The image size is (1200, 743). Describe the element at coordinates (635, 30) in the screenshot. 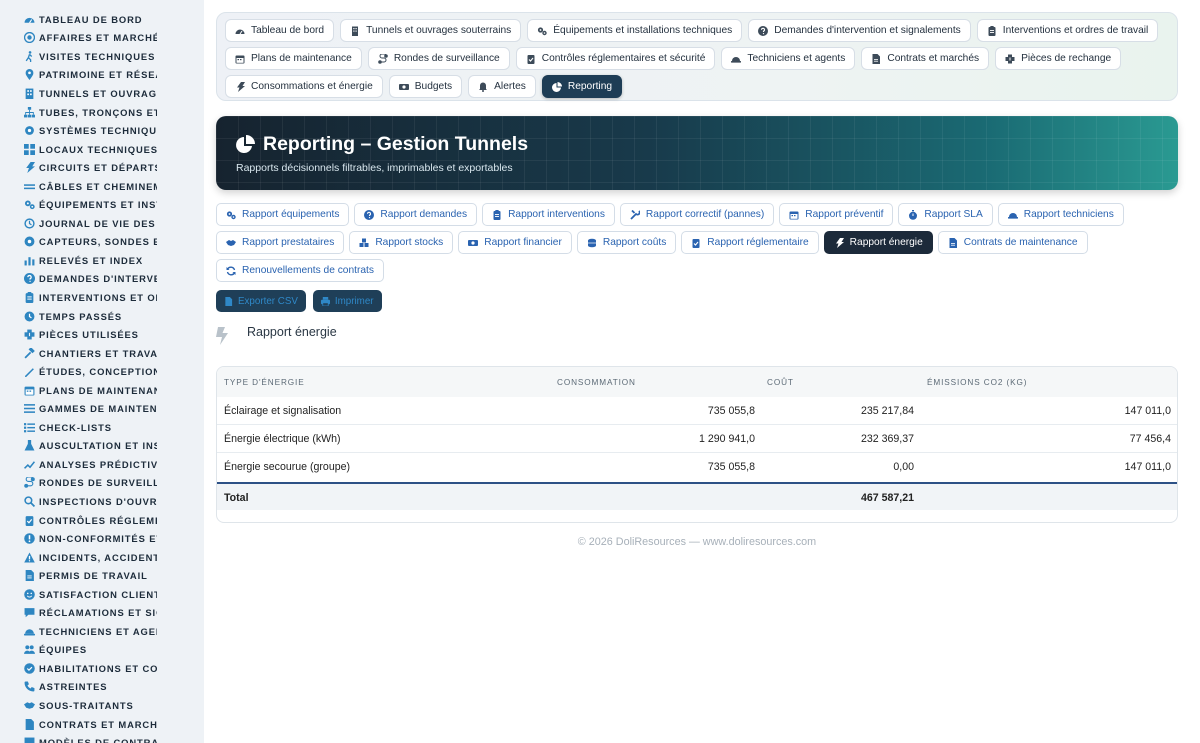

I see `top-nav-button: Équipements et installations techniques` at that location.